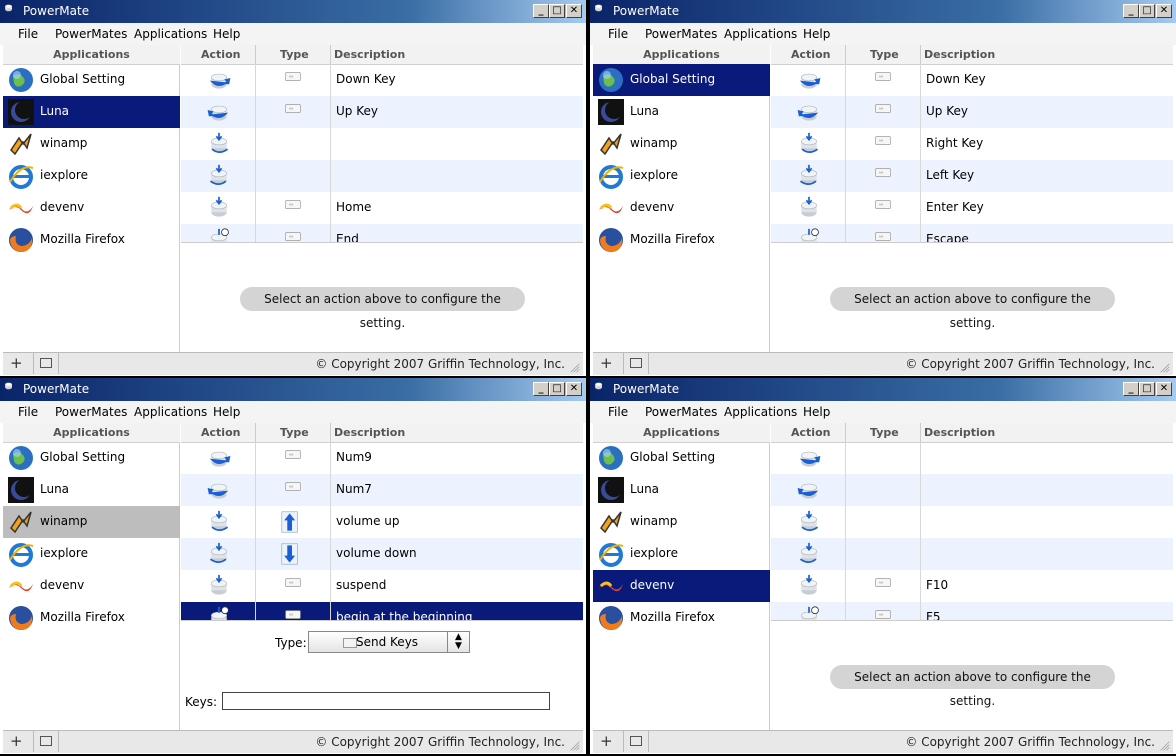  Describe the element at coordinates (972, 611) in the screenshot. I see `action-row: Alt F5` at that location.